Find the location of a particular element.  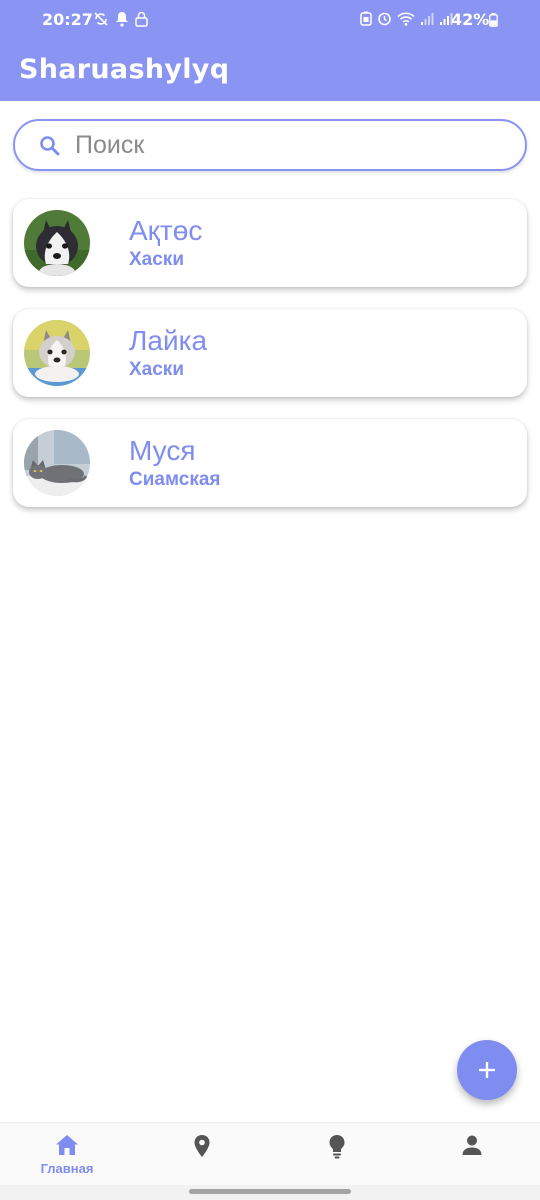

pet-name: Ақтөс is located at coordinates (166, 230).